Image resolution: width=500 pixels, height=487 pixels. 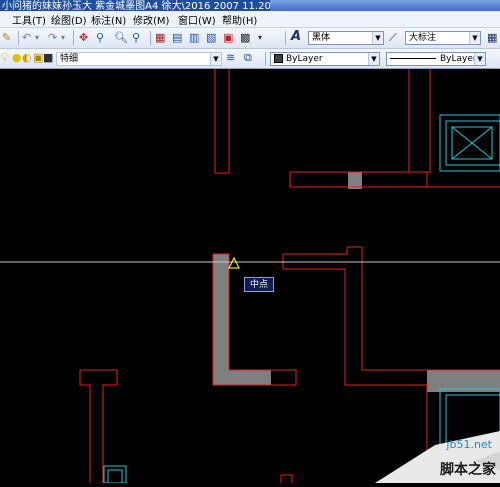 What do you see at coordinates (48, 57) in the screenshot?
I see `layer-color-icon: ■` at bounding box center [48, 57].